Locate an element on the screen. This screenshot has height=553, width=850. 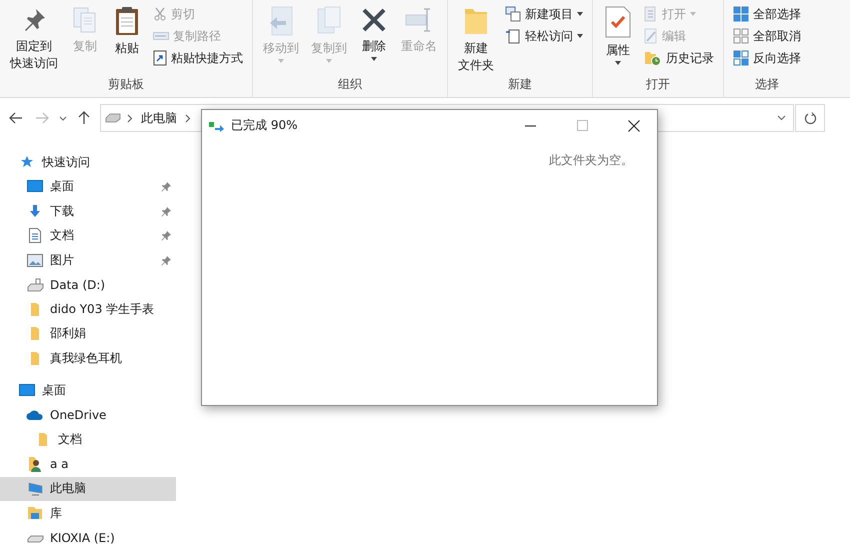
nav-item: 此电脑 is located at coordinates (88, 488).